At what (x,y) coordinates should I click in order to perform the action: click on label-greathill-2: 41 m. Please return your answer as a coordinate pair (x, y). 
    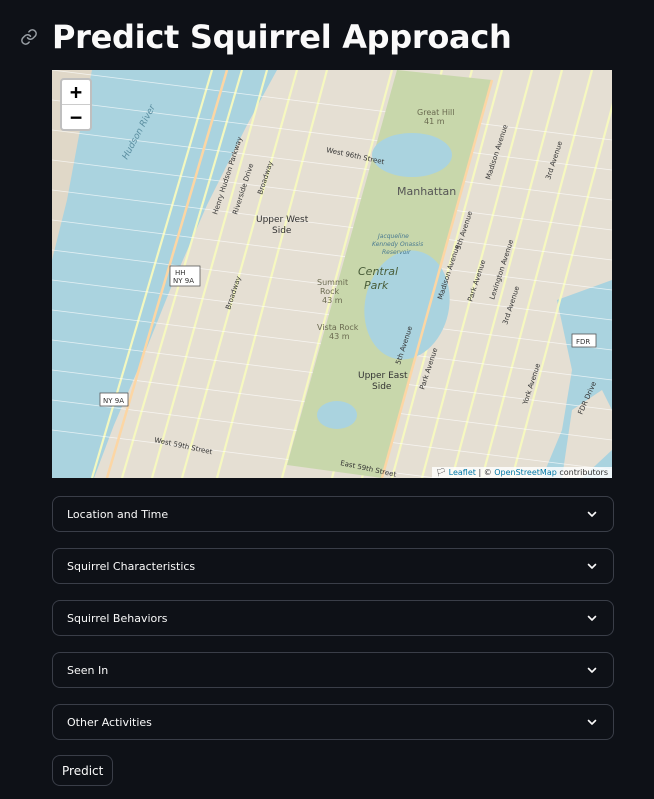
    Looking at the image, I should click on (434, 121).